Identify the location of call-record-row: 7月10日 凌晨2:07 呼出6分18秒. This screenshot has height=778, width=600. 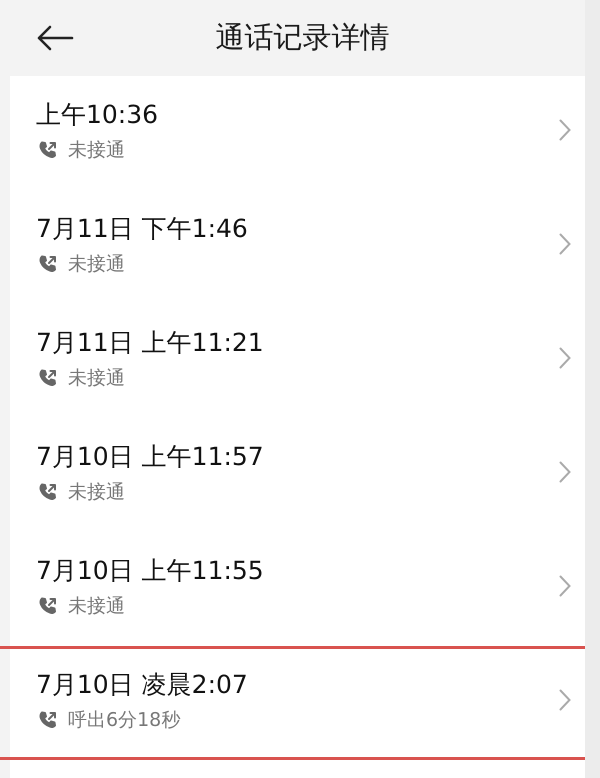
(292, 703).